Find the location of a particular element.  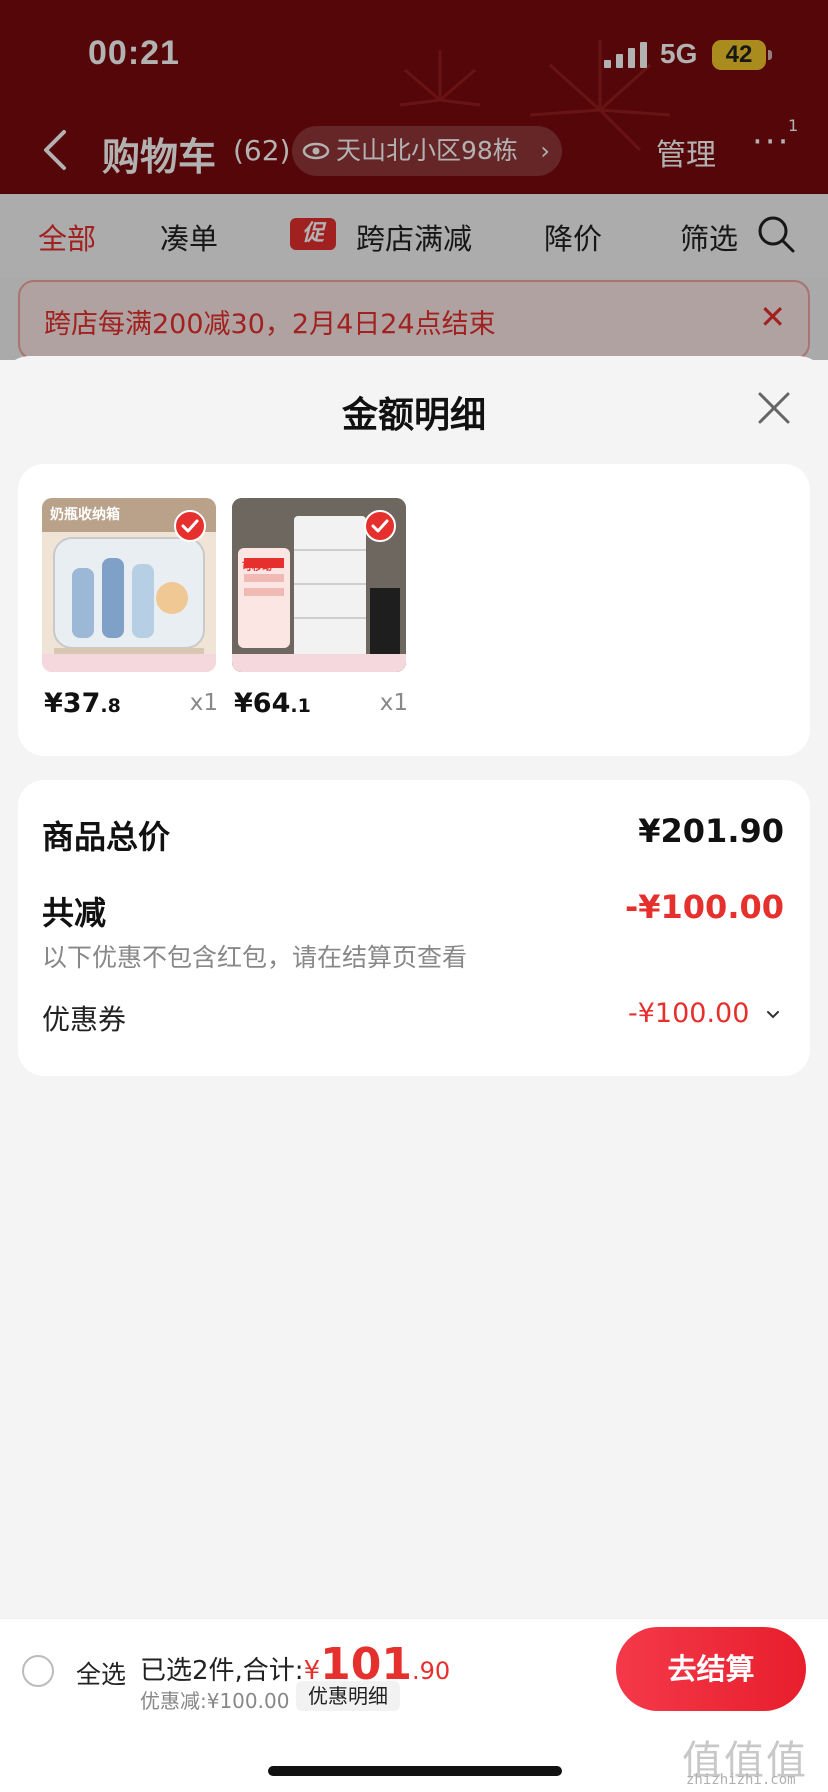

total-price-label: 商品总价 is located at coordinates (106, 837).